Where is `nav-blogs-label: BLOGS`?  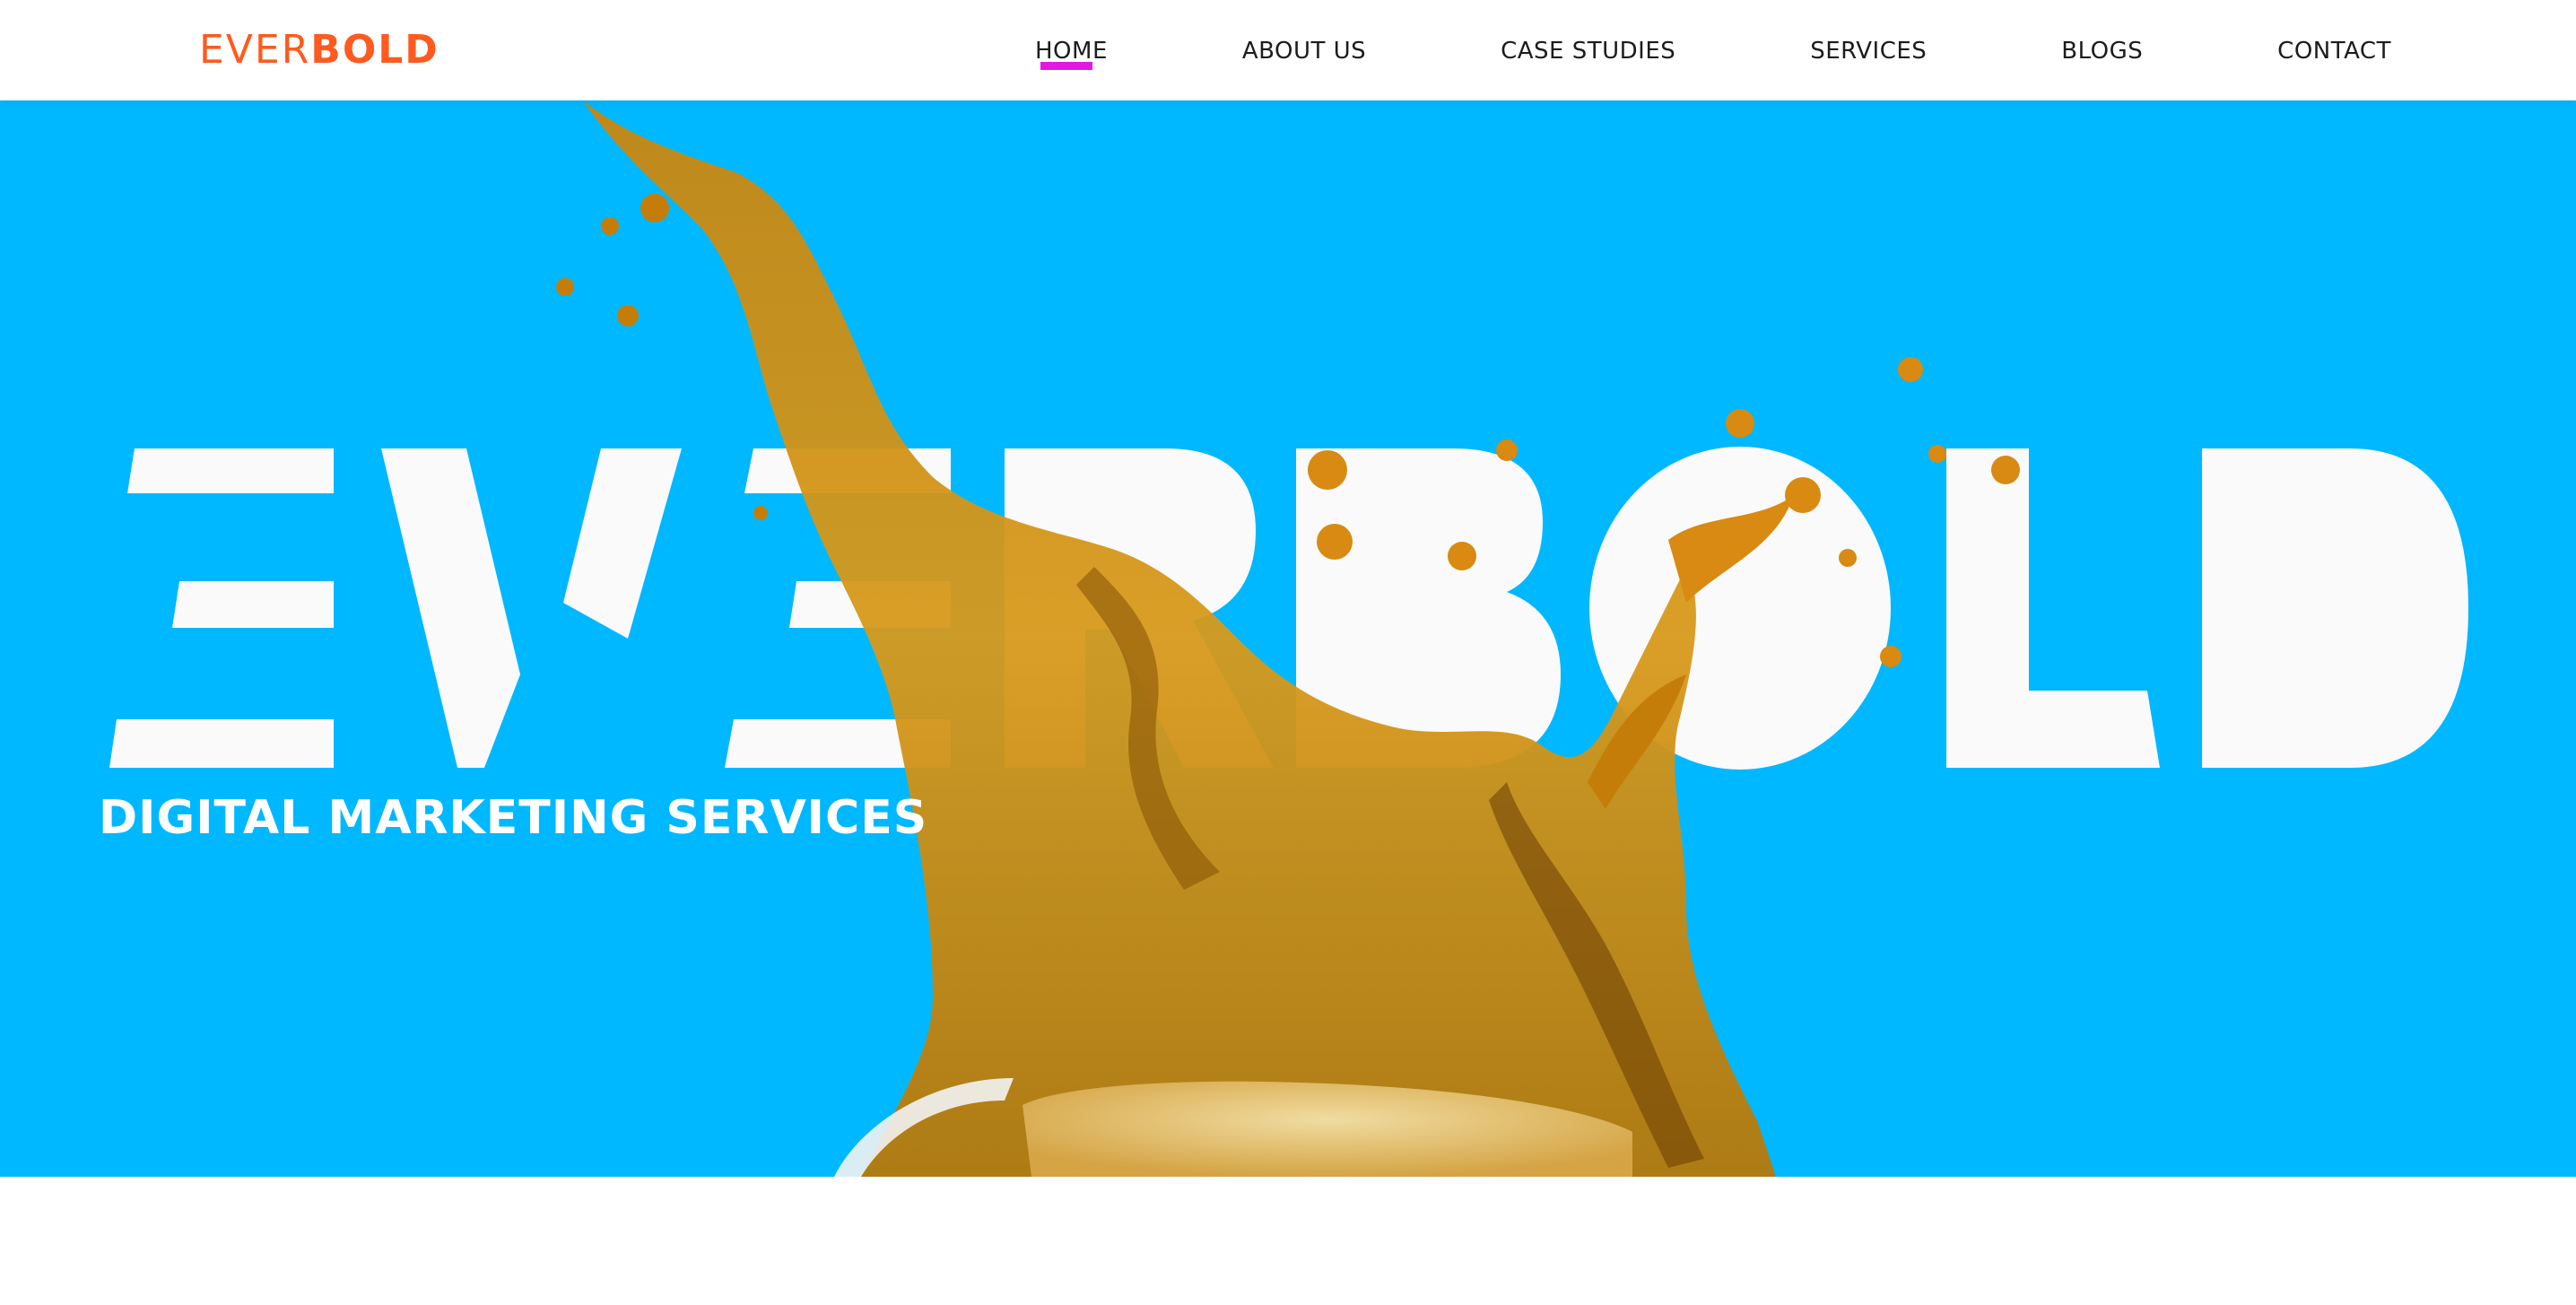 nav-blogs-label: BLOGS is located at coordinates (2102, 51).